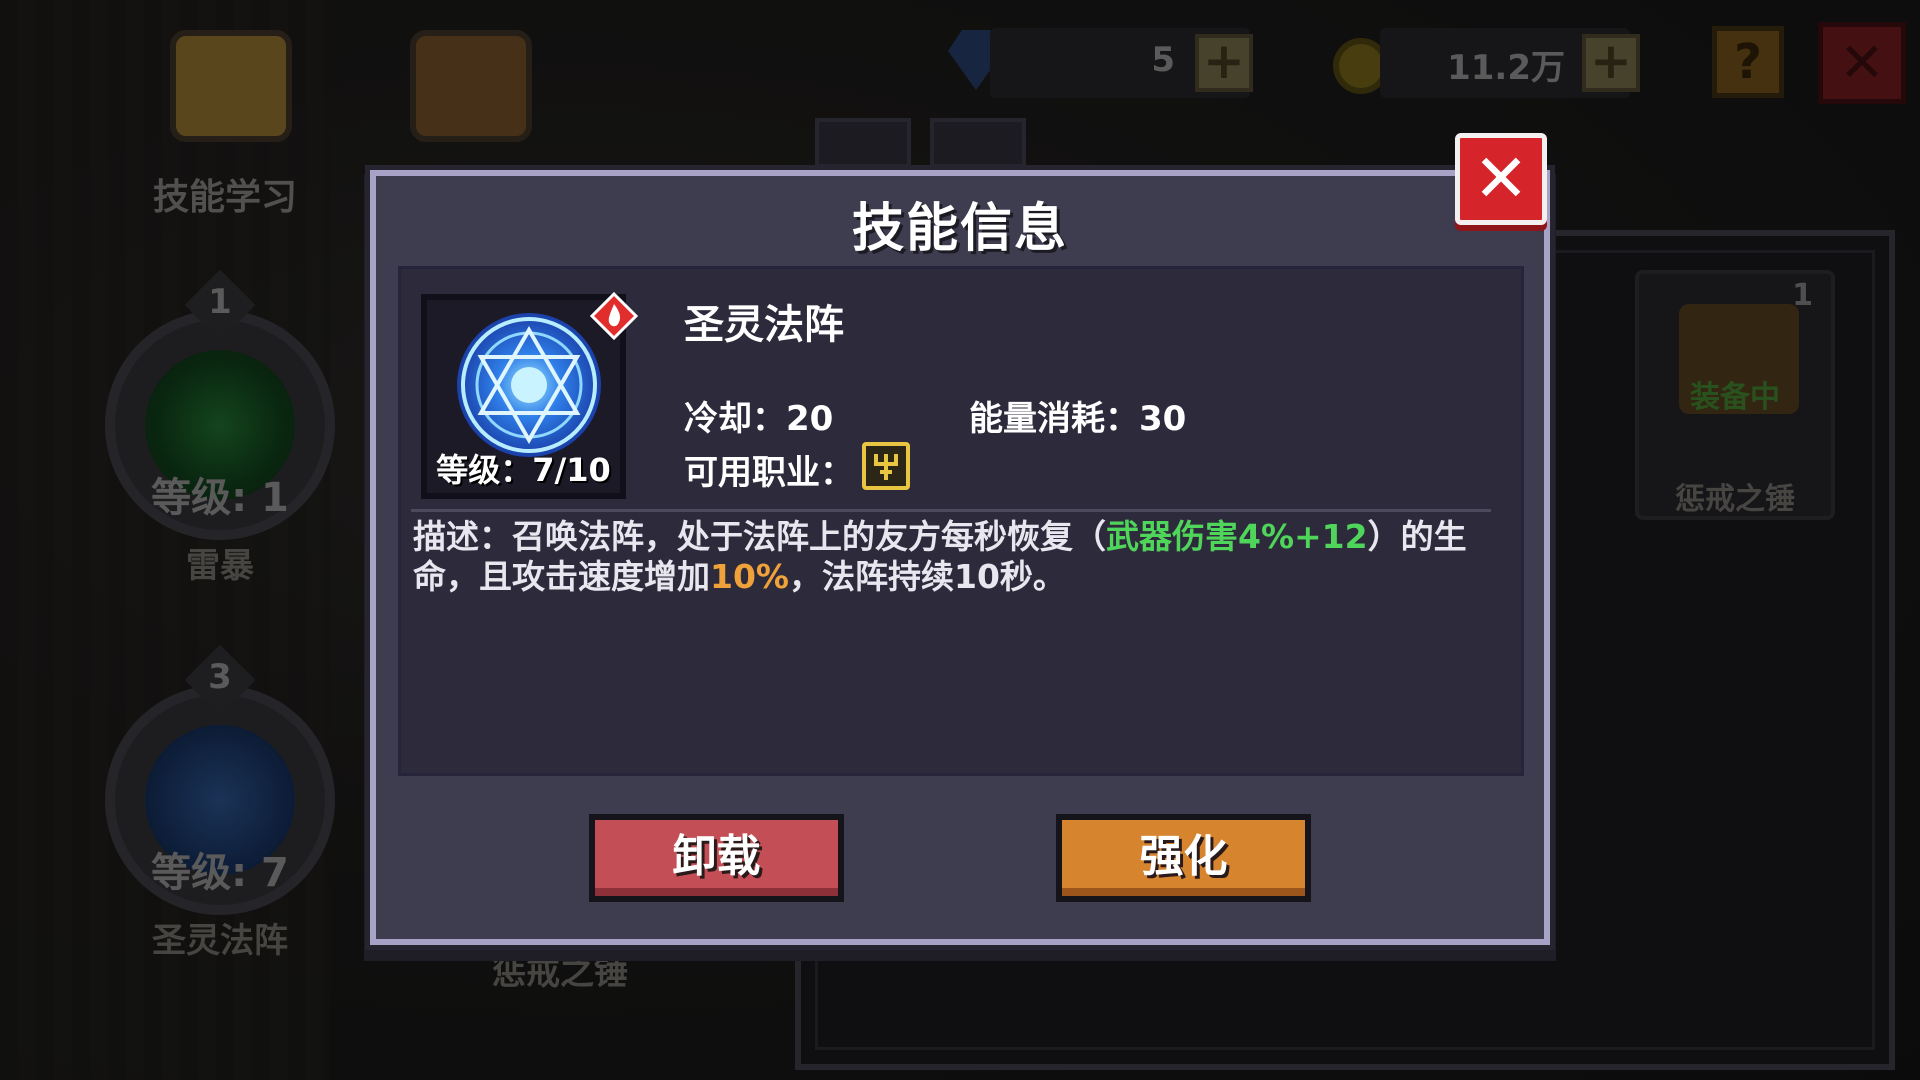 The width and height of the screenshot is (1920, 1080). I want to click on close-icon: ✕, so click(1501, 178).